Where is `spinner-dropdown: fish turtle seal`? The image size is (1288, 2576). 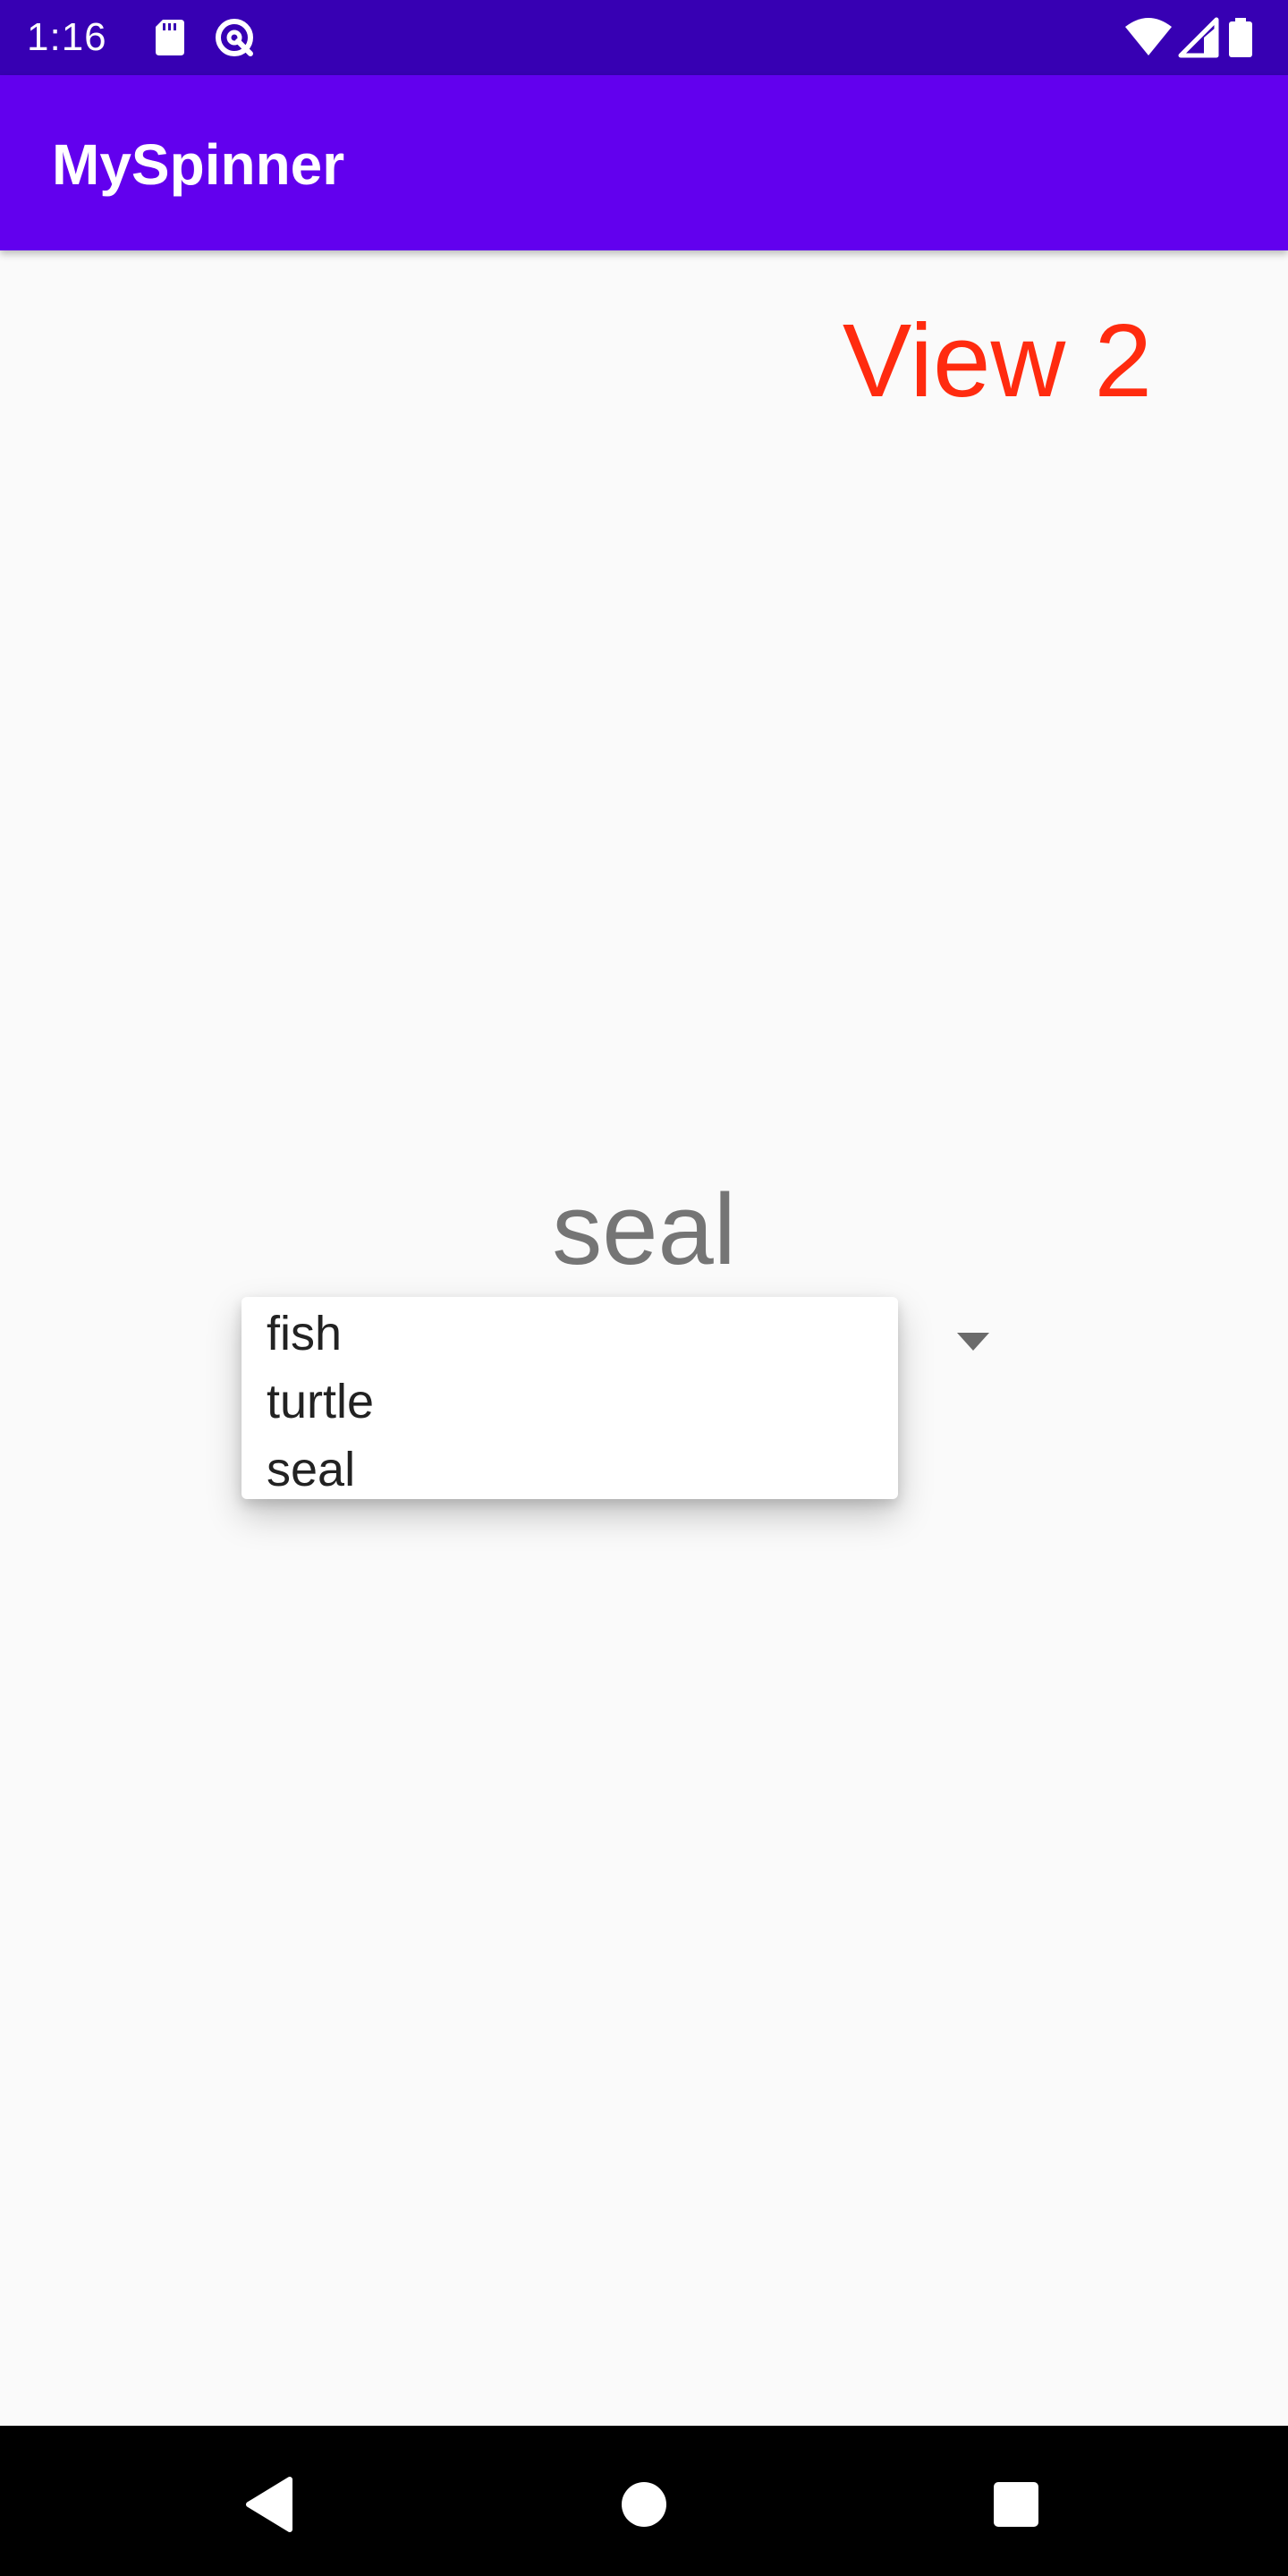
spinner-dropdown: fish turtle seal is located at coordinates (570, 1398).